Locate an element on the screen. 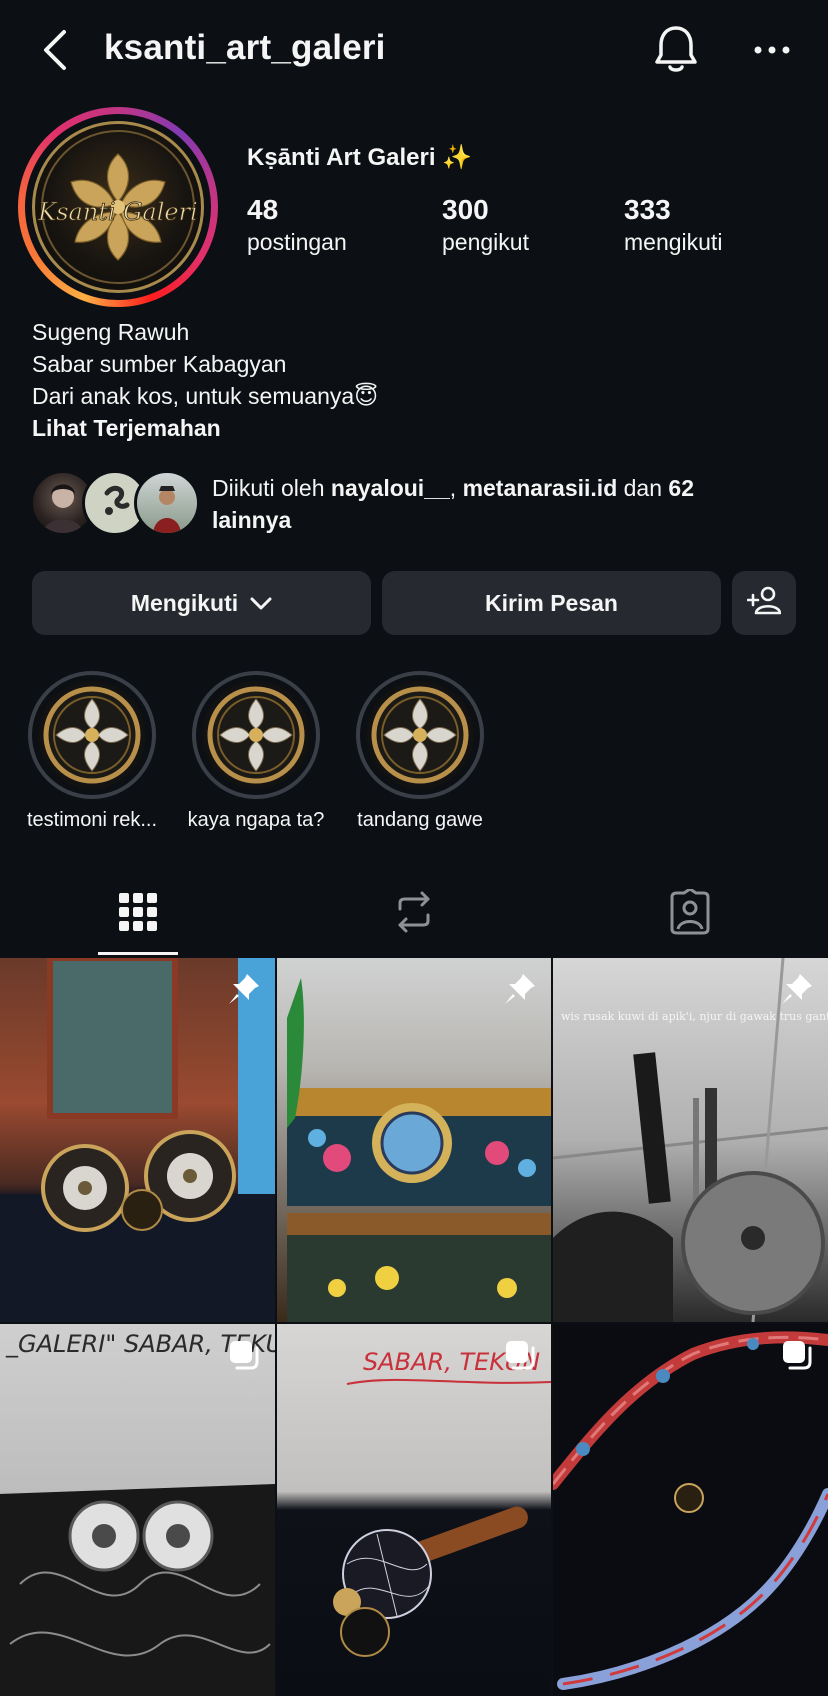  svg-text: Ksanti Galeri is located at coordinates (117, 212).